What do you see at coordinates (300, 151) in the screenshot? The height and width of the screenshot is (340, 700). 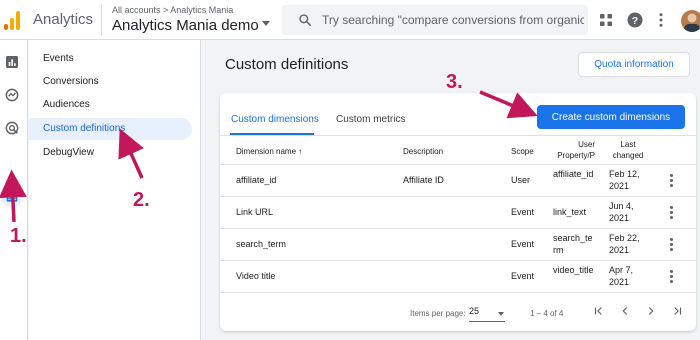 I see `arrow-up-icon: ↑` at bounding box center [300, 151].